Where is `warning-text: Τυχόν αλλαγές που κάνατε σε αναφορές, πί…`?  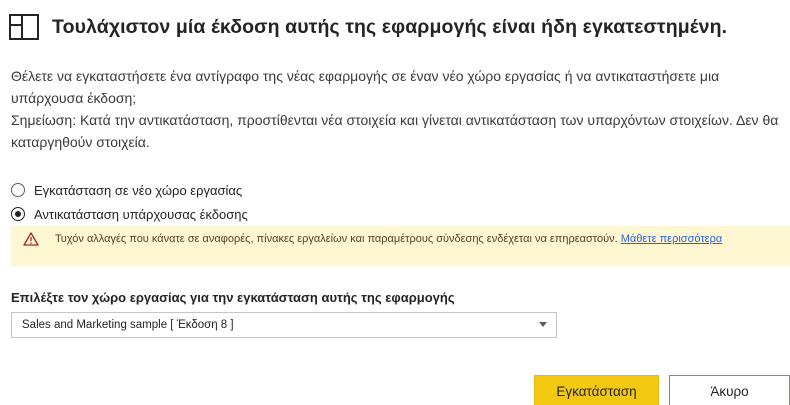 warning-text: Τυχόν αλλαγές που κάνατε σε αναφορές, πί… is located at coordinates (338, 239).